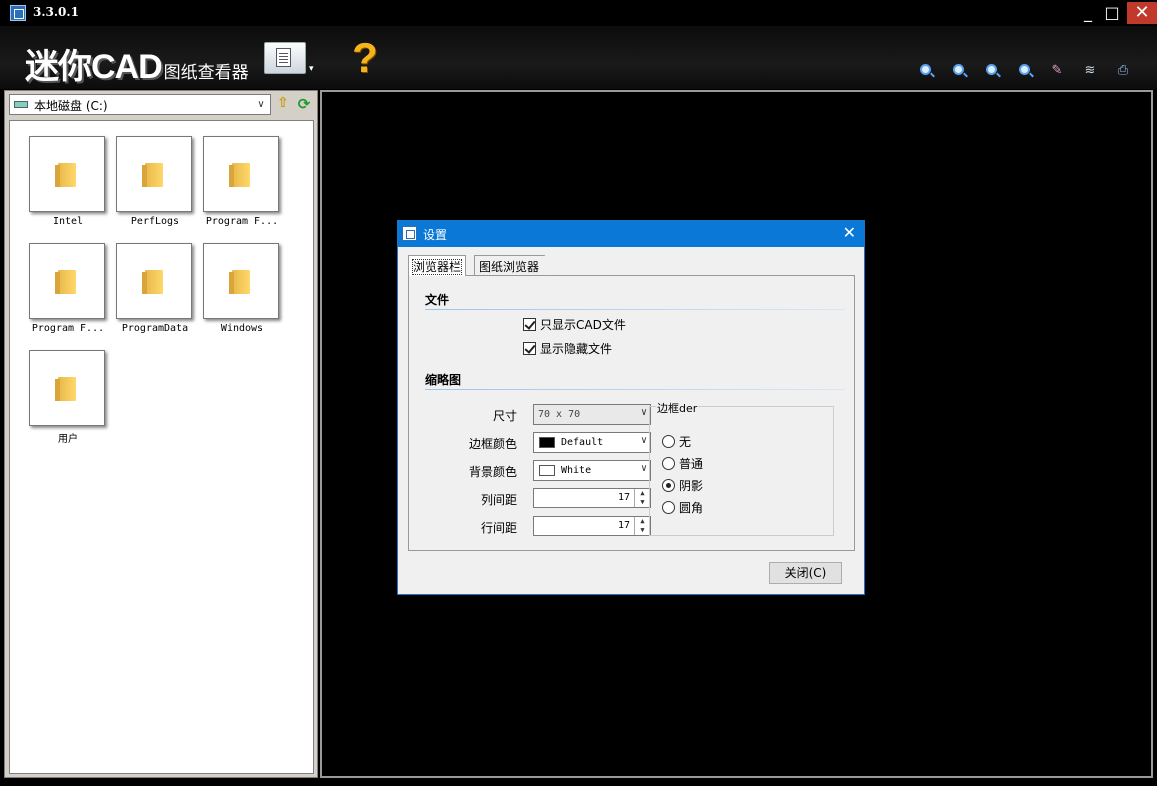 This screenshot has width=1157, height=786. What do you see at coordinates (592, 470) in the screenshot?
I see `bg-color-select: White ∨` at bounding box center [592, 470].